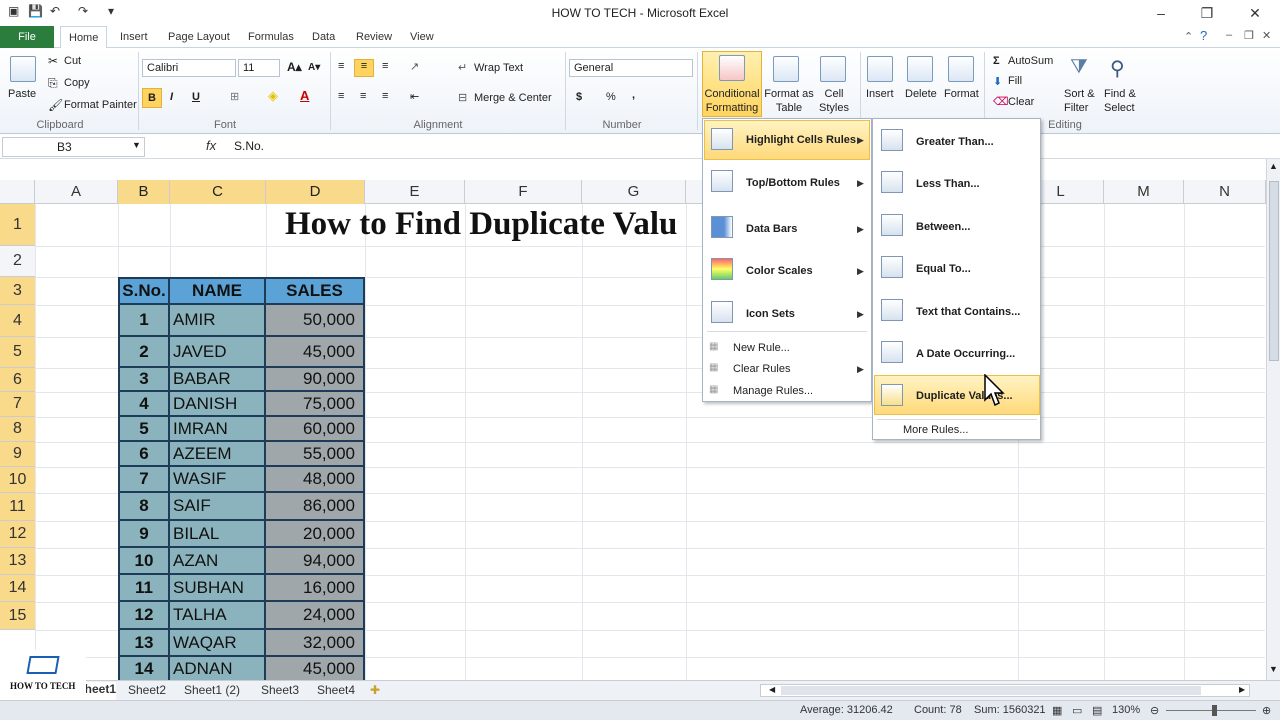 The image size is (1280, 720). Describe the element at coordinates (218, 507) in the screenshot. I see `table-cell-name: SAIF` at that location.